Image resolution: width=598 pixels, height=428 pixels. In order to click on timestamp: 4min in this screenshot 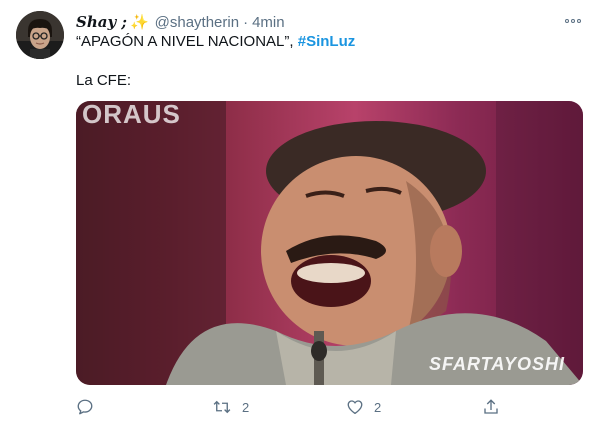, I will do `click(268, 22)`.